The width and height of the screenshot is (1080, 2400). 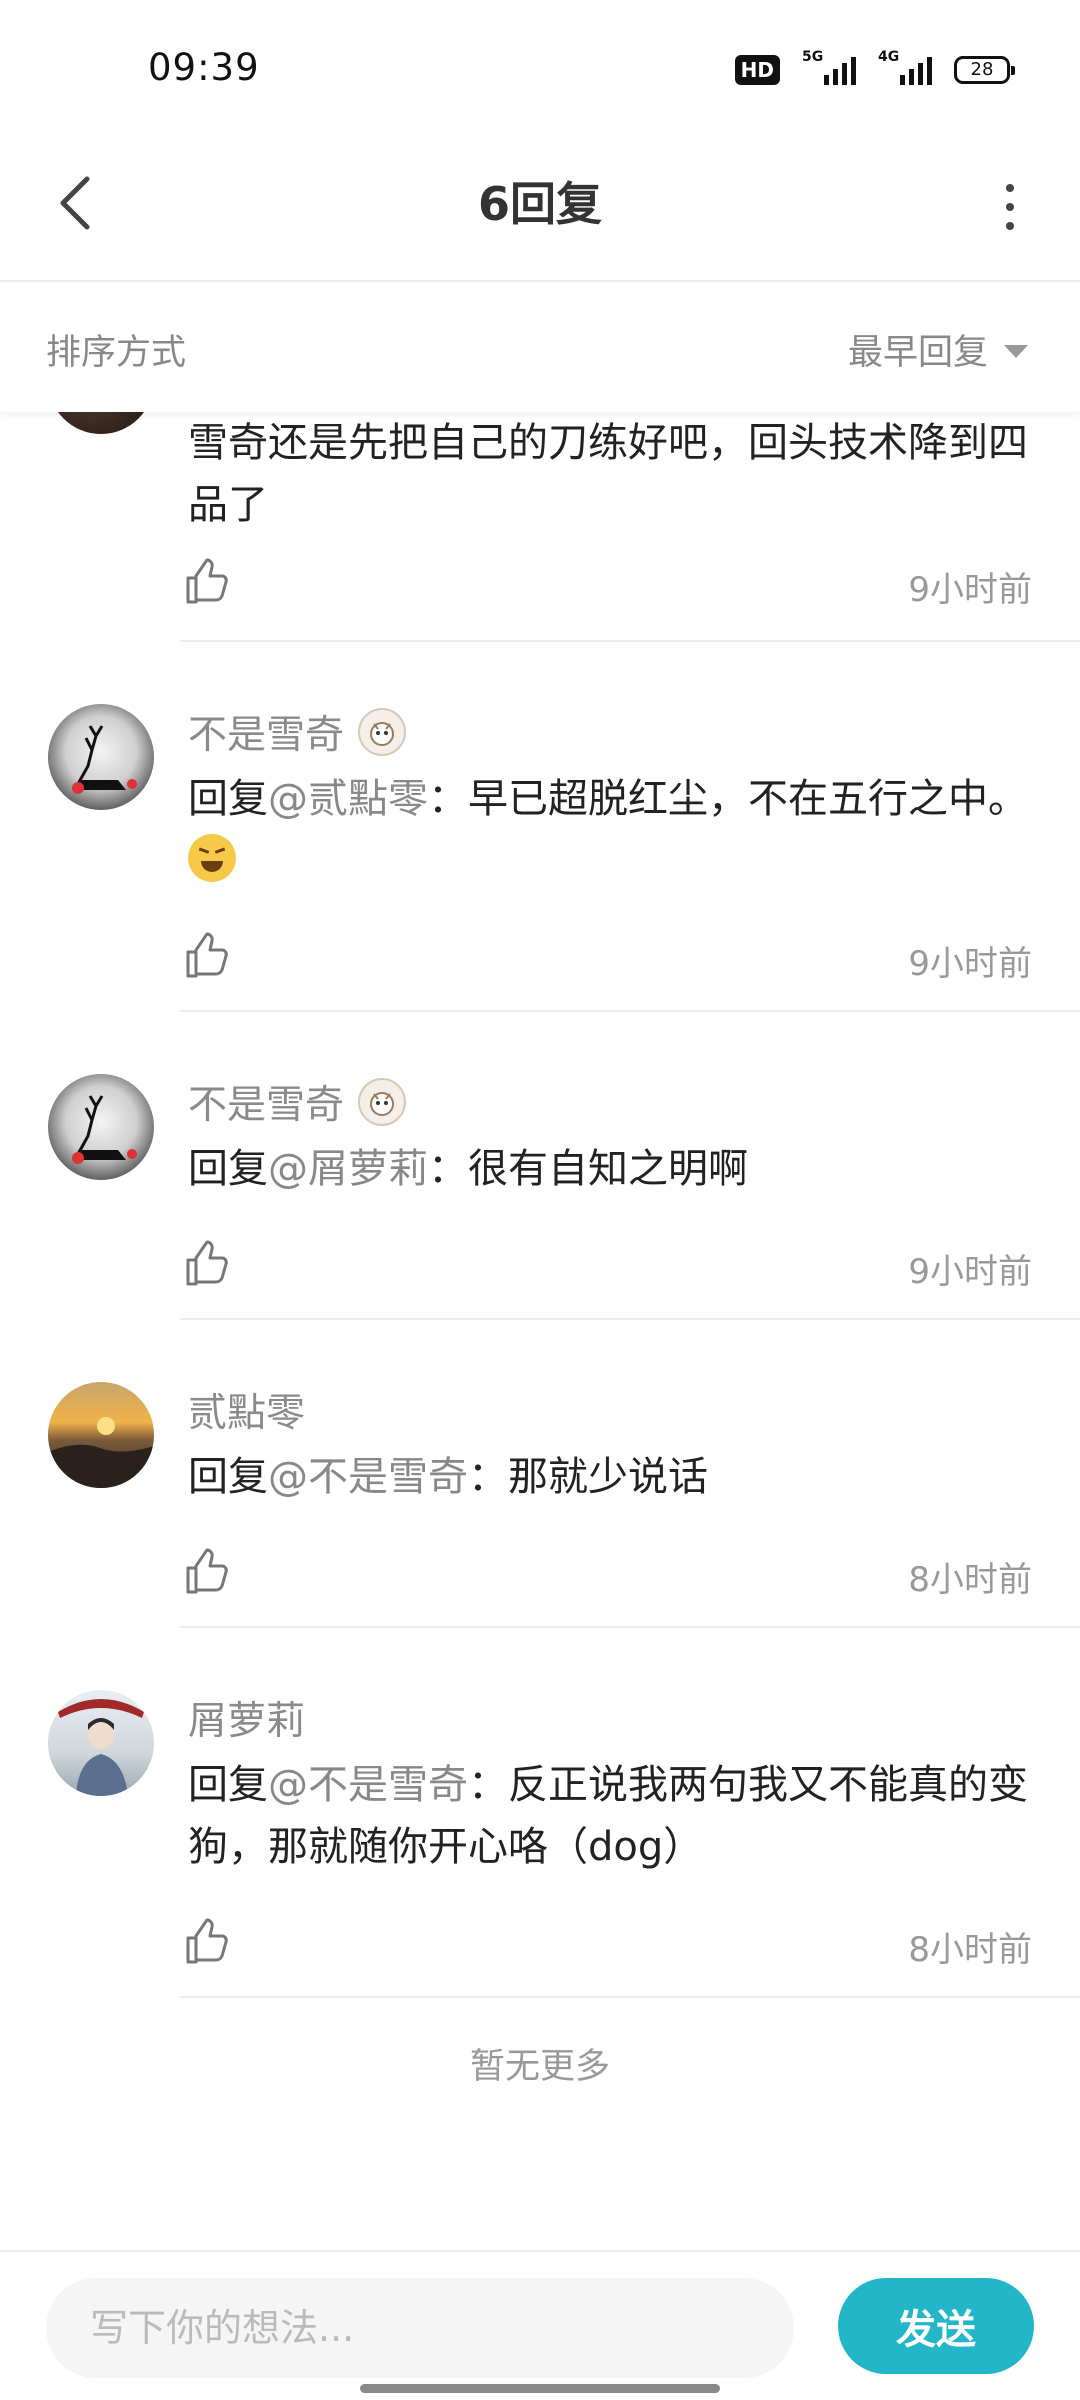 What do you see at coordinates (116, 353) in the screenshot?
I see `sort-label: 排序方式` at bounding box center [116, 353].